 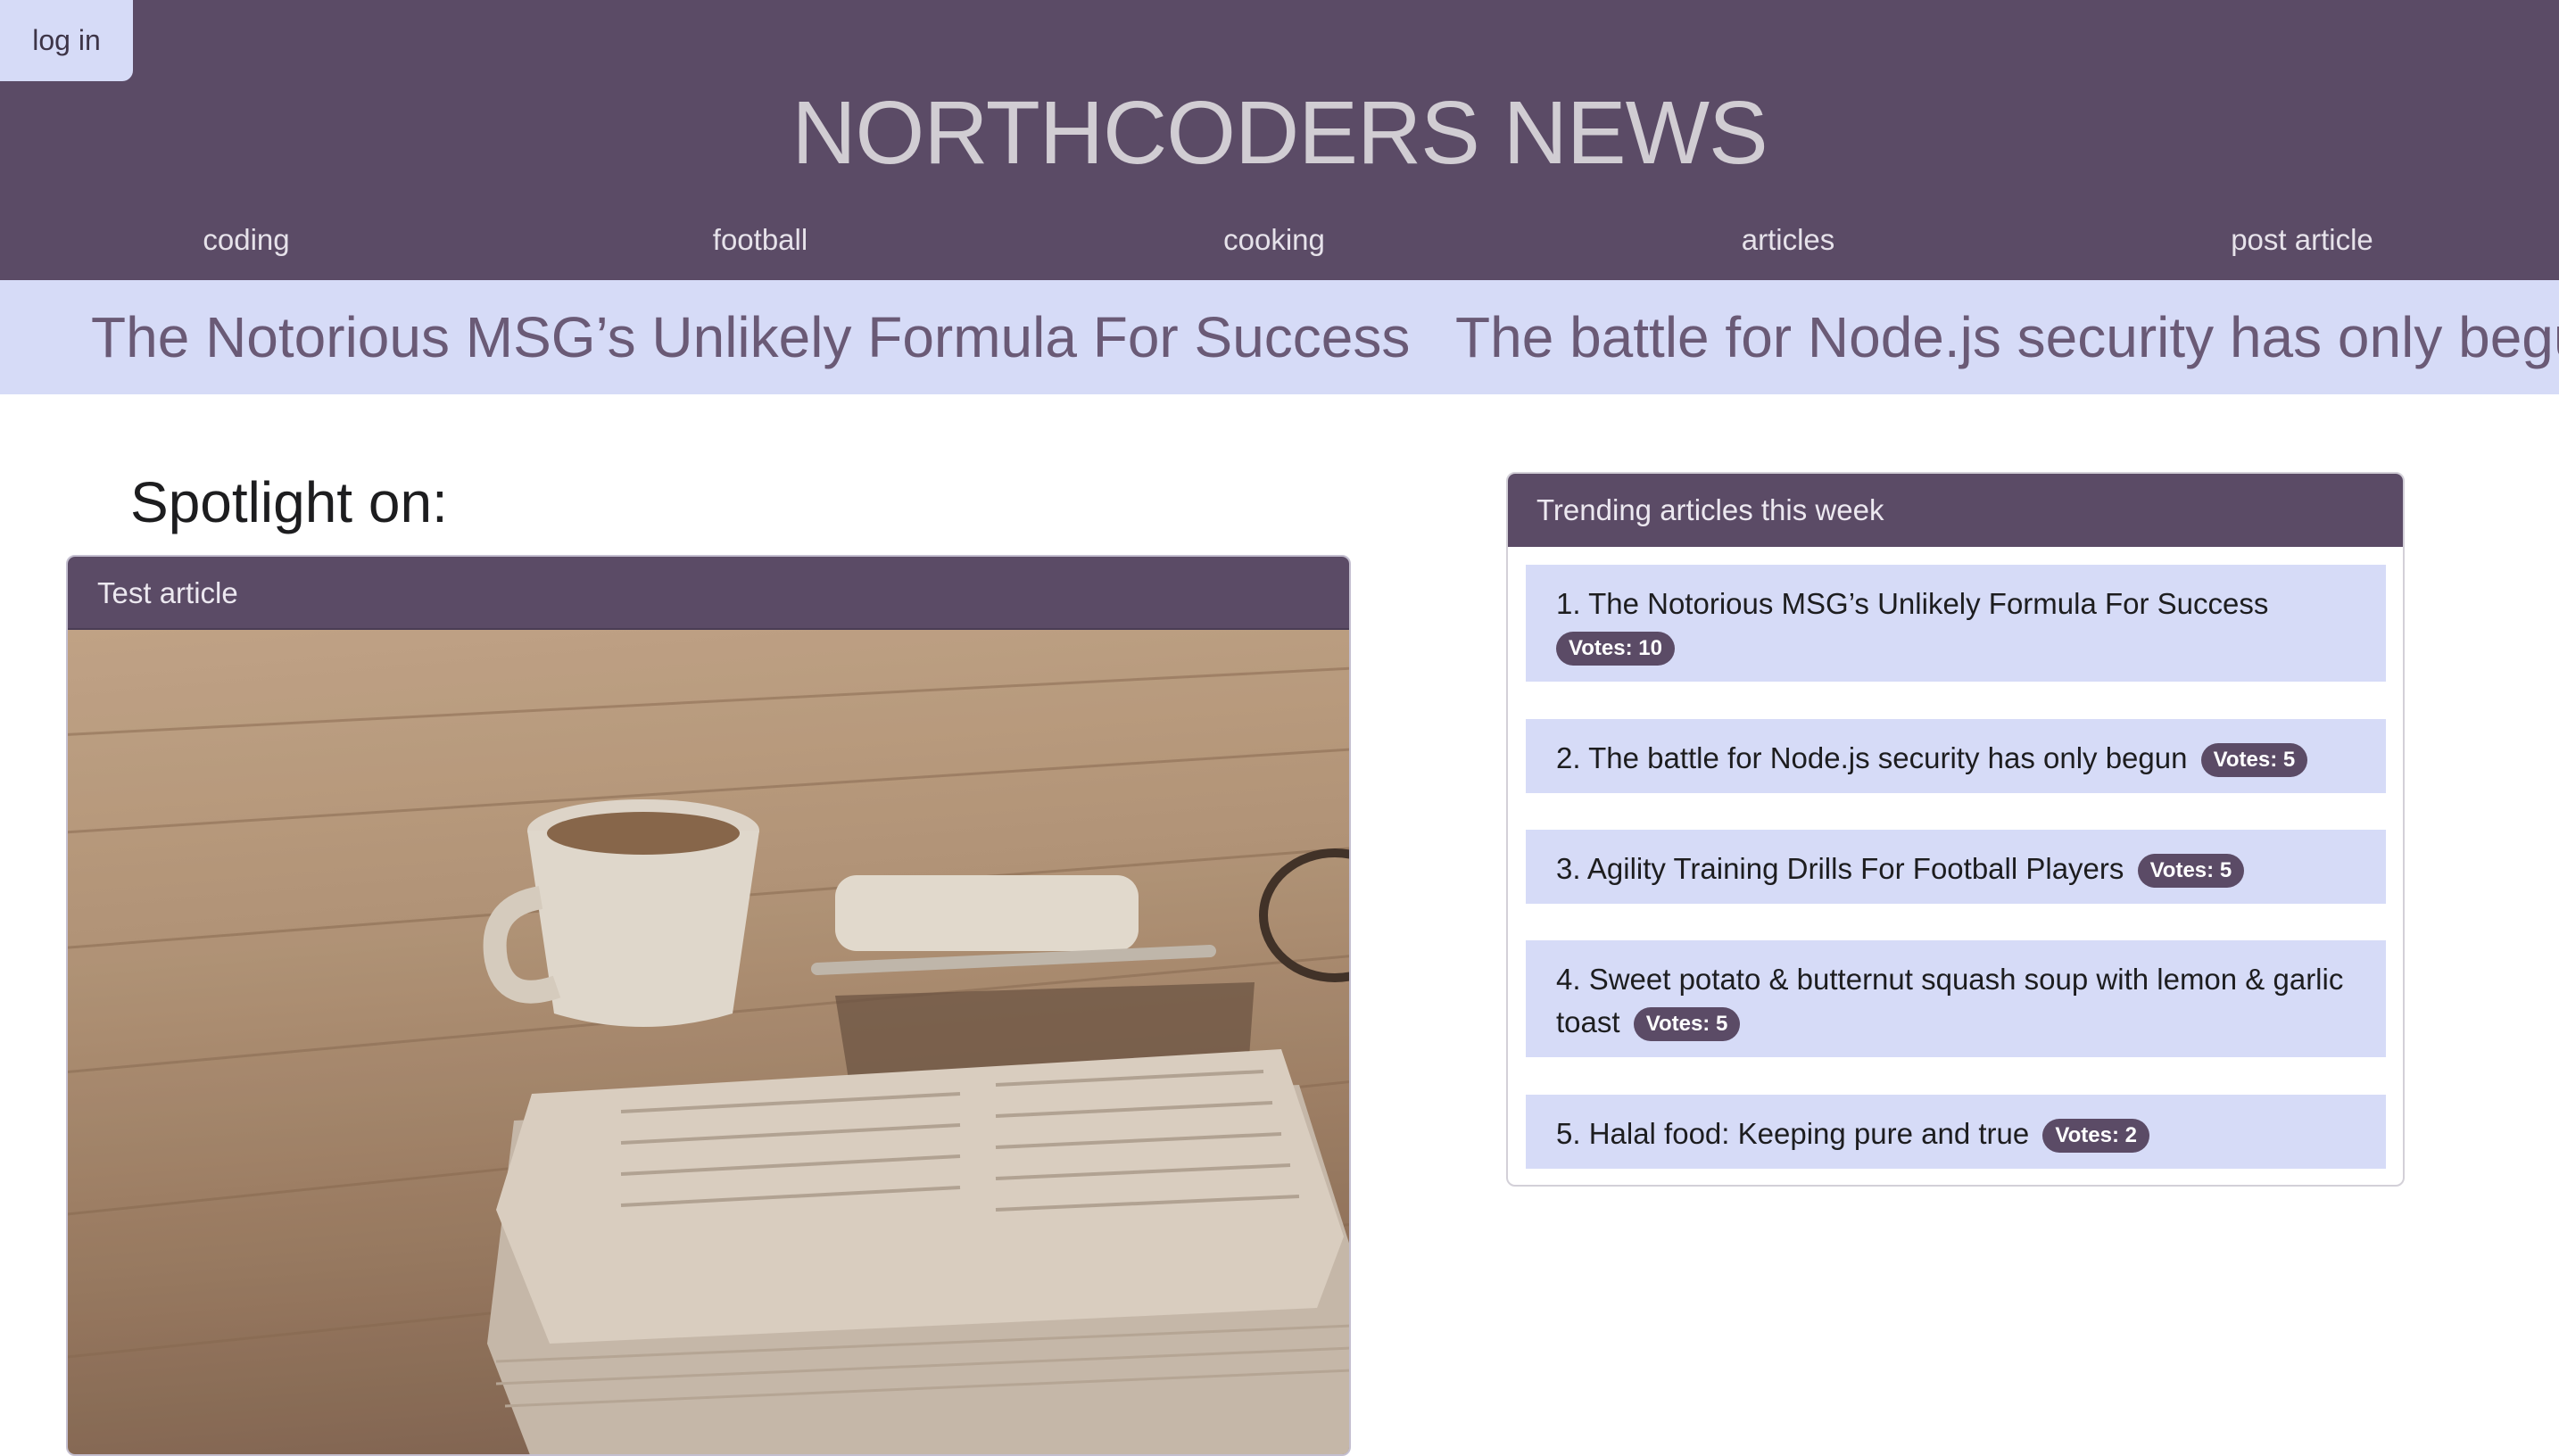 What do you see at coordinates (708, 593) in the screenshot?
I see `spotlight-article-title: Test article` at bounding box center [708, 593].